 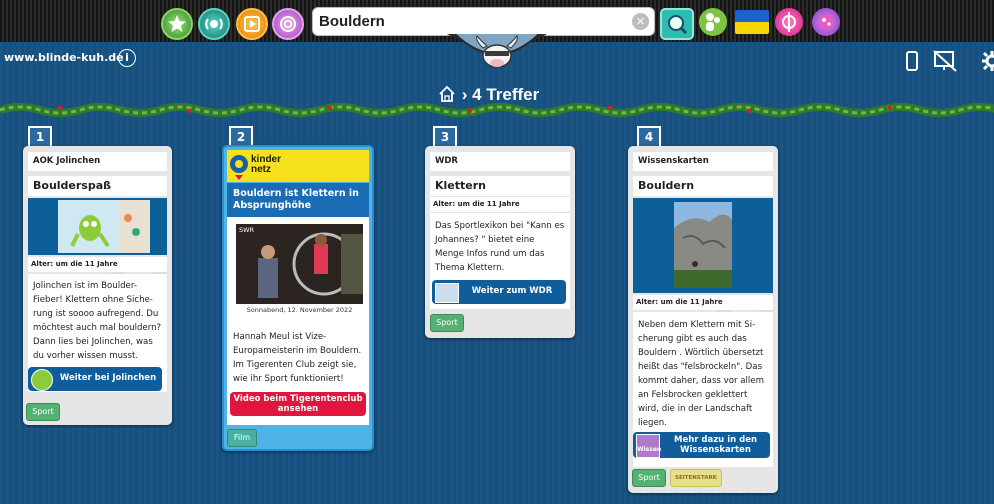 I want to click on tag-seitenstark: SEITENSTARK, so click(x=696, y=478).